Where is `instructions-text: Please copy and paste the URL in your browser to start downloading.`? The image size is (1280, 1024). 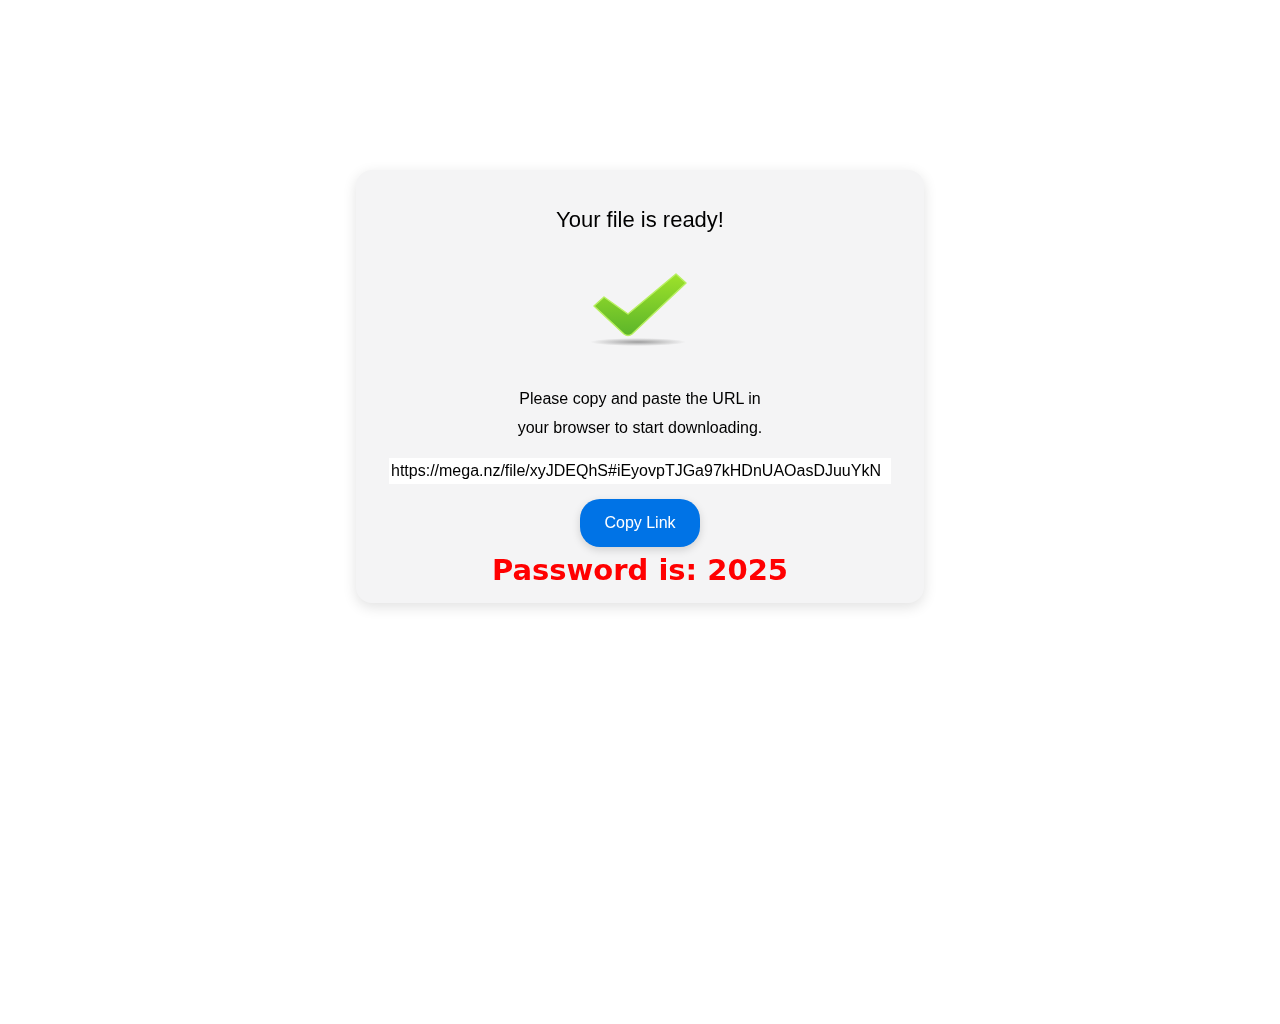 instructions-text: Please copy and paste the URL in your browser to start downloading. is located at coordinates (640, 413).